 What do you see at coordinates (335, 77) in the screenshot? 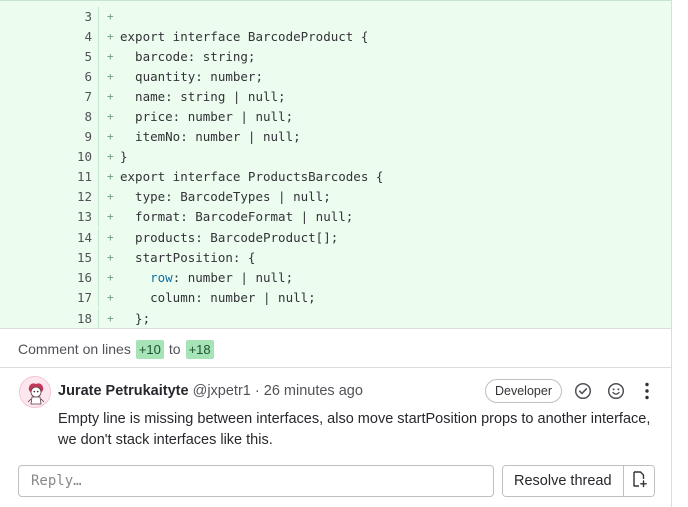
I see `diff-line: 6 + quantity: number;` at bounding box center [335, 77].